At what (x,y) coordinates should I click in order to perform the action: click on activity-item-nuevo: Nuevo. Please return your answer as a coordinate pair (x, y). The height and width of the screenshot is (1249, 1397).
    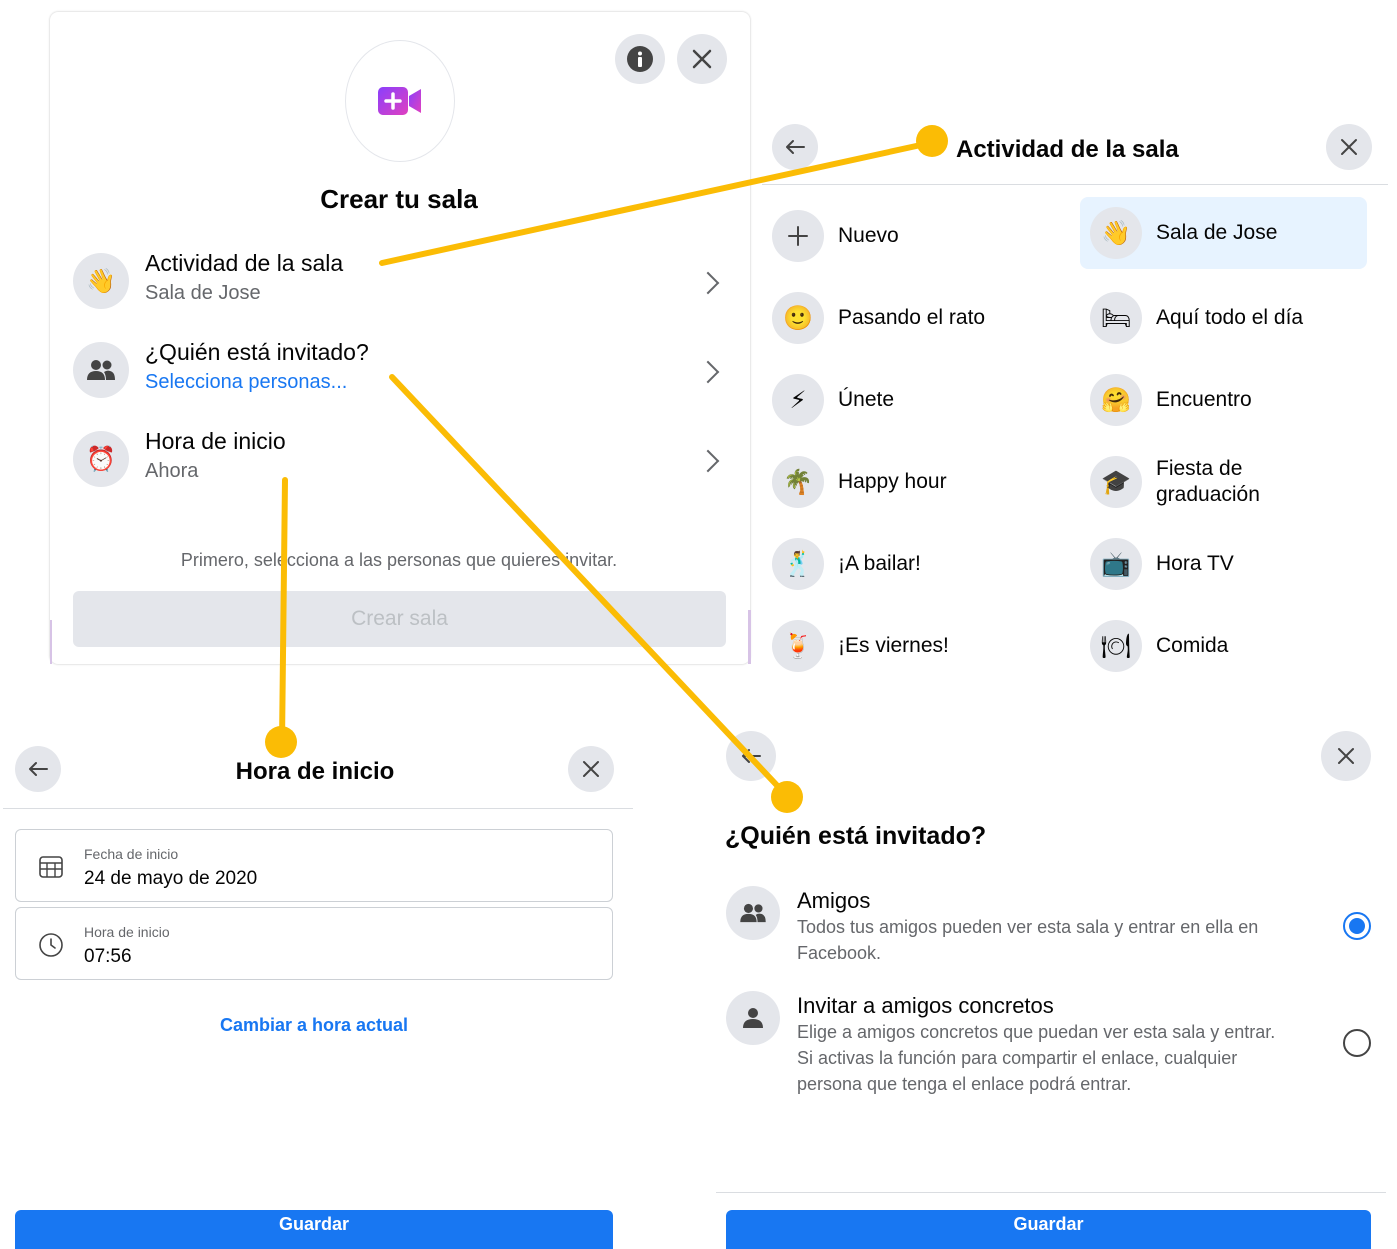
    Looking at the image, I should click on (912, 236).